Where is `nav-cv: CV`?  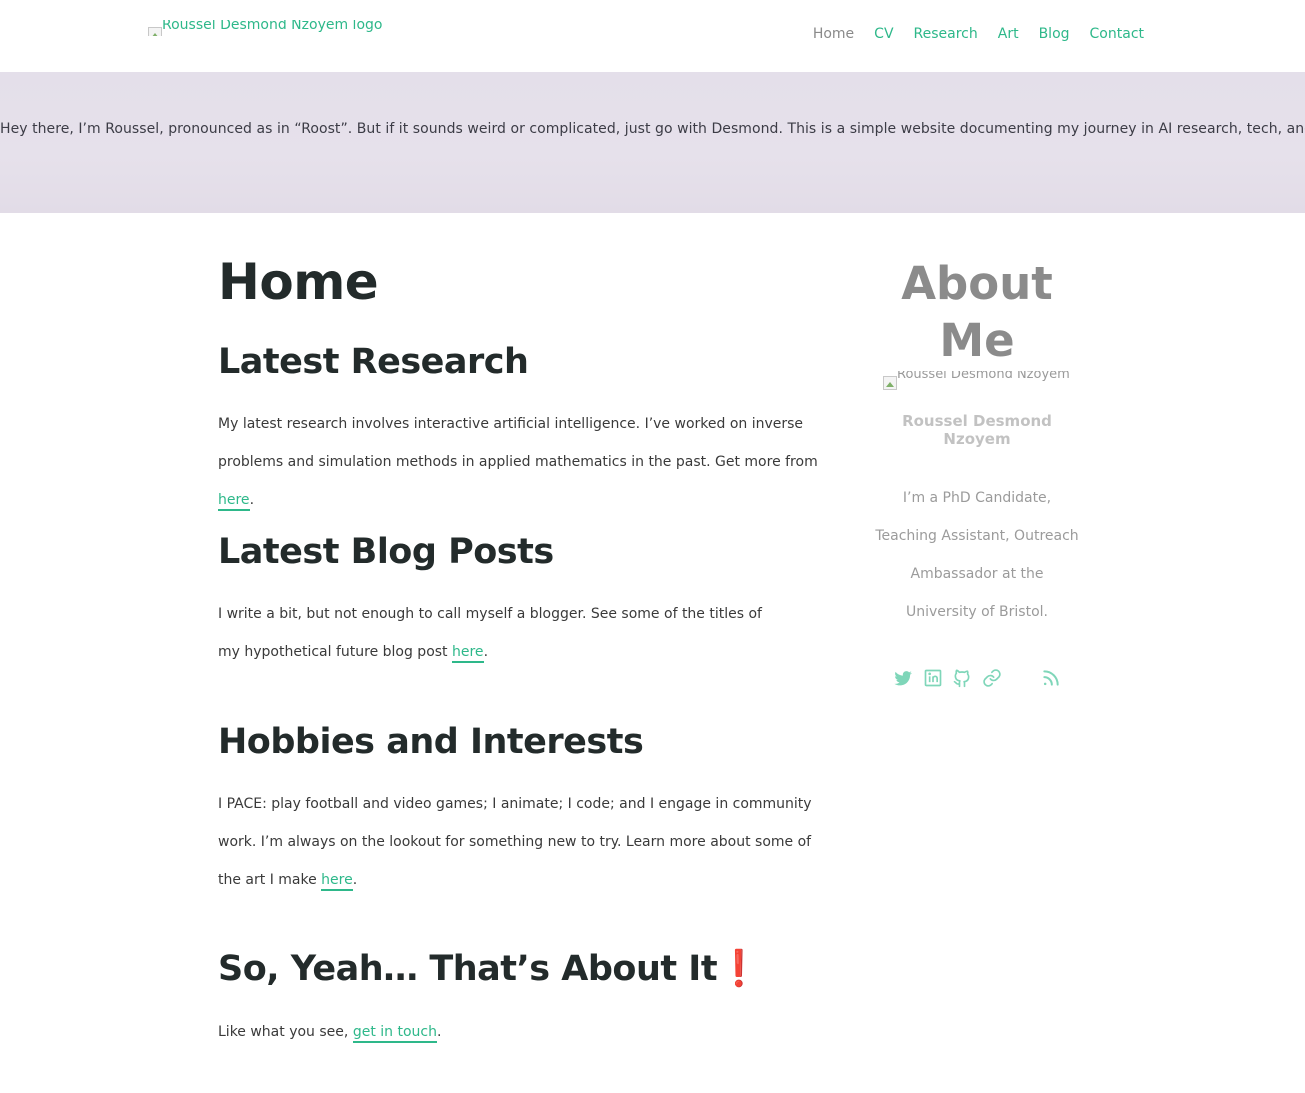 nav-cv: CV is located at coordinates (883, 34).